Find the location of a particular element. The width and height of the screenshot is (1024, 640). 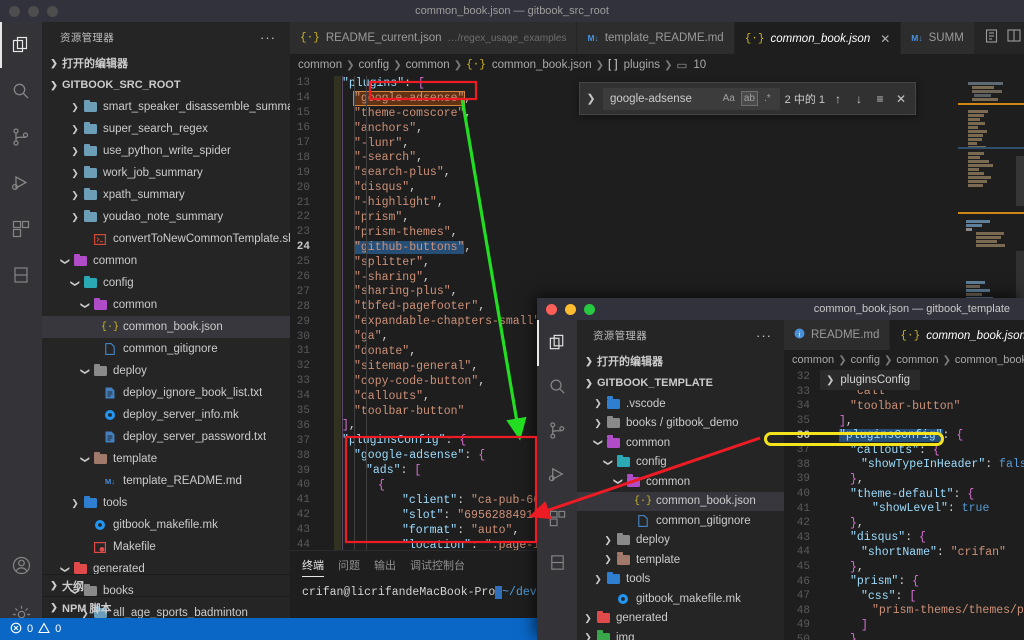

tree-item: deploy_server_info.mk is located at coordinates (166, 415).